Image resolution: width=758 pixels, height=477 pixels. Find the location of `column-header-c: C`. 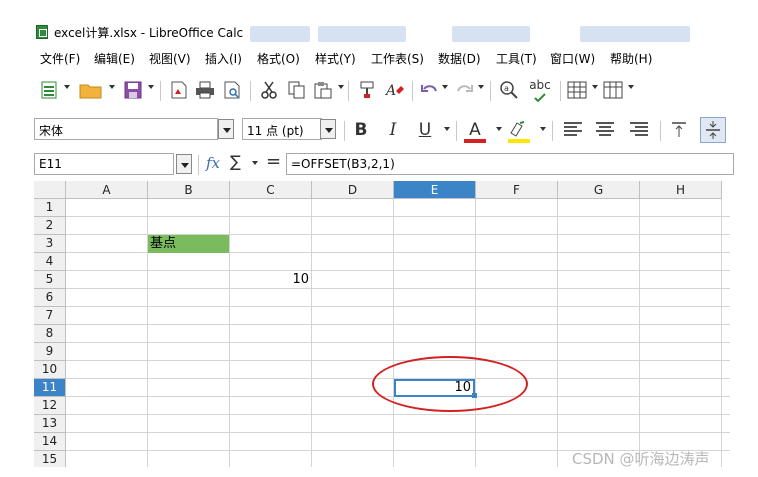

column-header-c: C is located at coordinates (271, 190).